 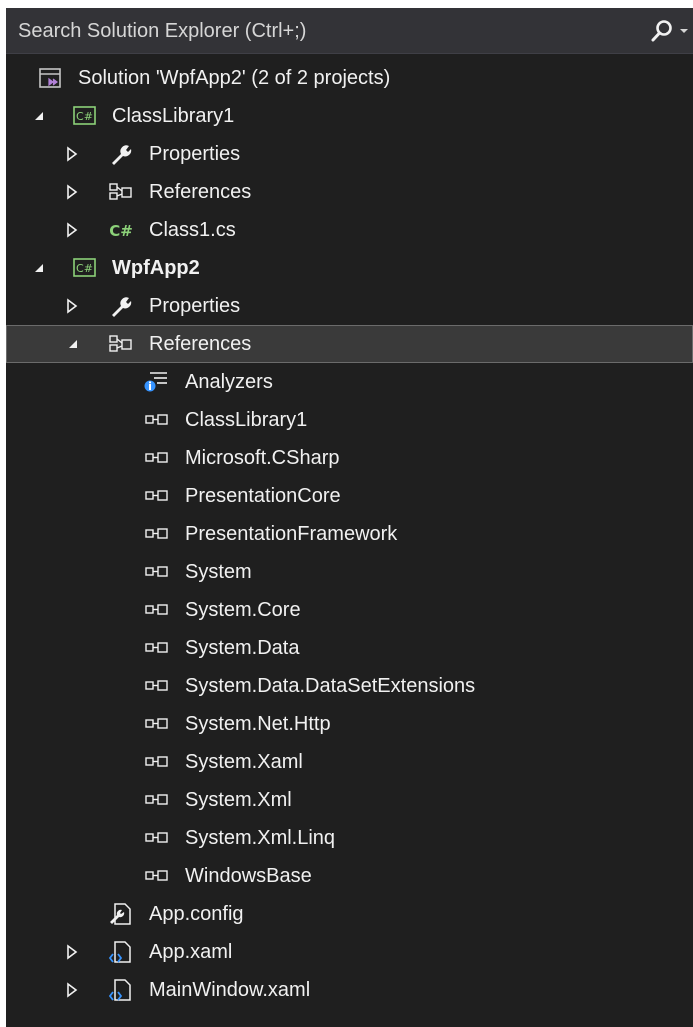 I want to click on tree-item-assembly-reference: System.Data.DataSetExtensions, so click(x=349, y=686).